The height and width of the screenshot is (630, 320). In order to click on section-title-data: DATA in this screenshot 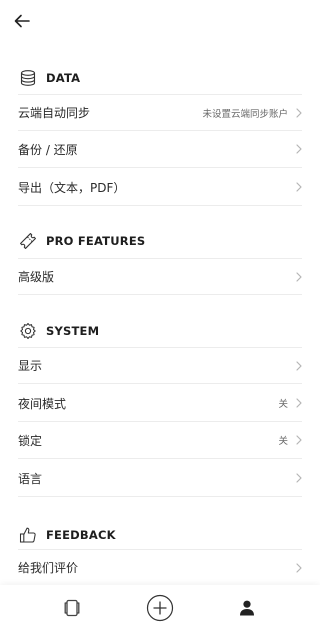, I will do `click(63, 78)`.